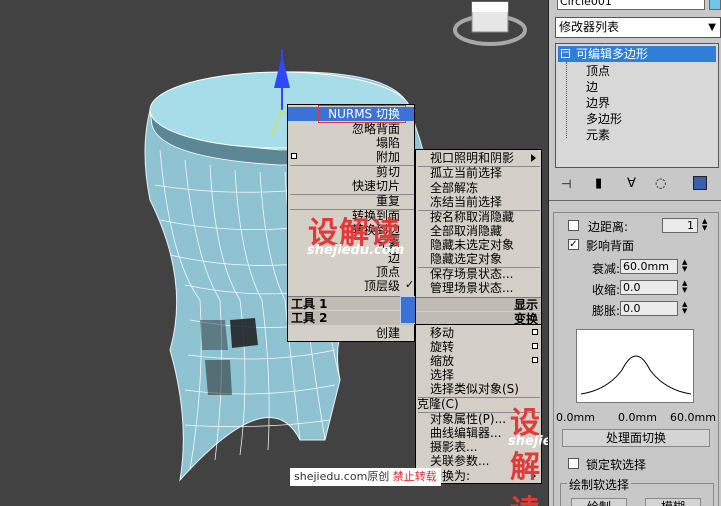  What do you see at coordinates (638, 27) in the screenshot?
I see `modifier-list-dropdown: 修改器列表 ▼` at bounding box center [638, 27].